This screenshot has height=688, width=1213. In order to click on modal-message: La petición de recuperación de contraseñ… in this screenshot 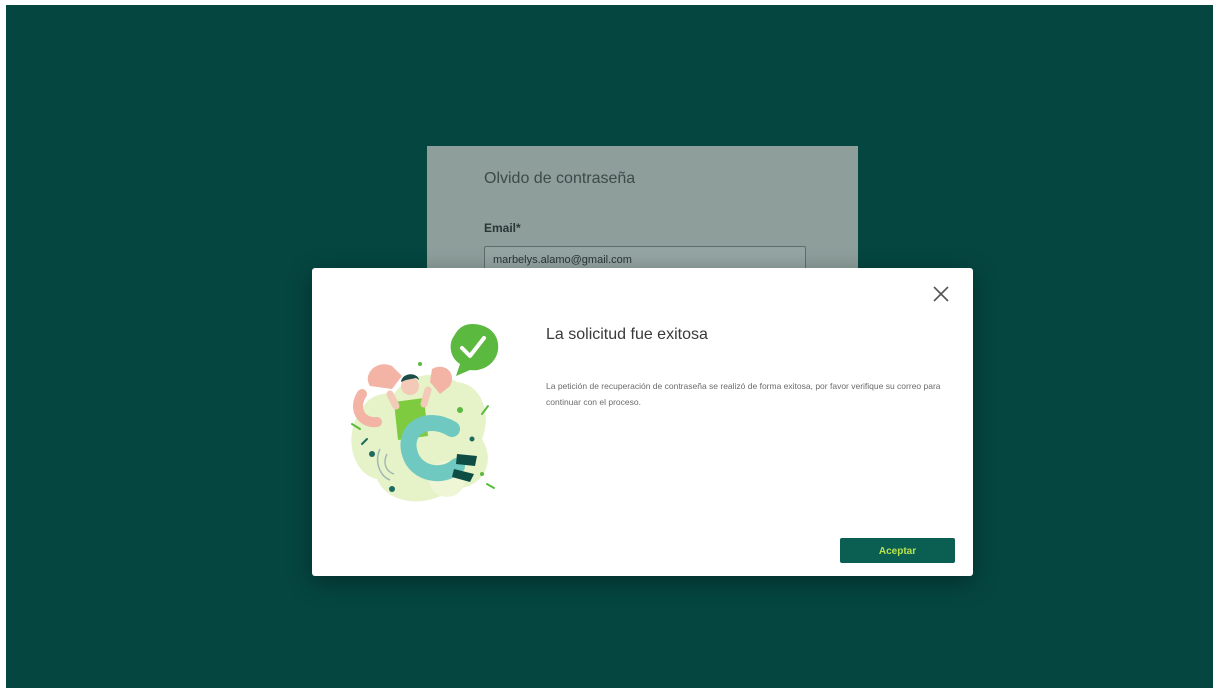, I will do `click(743, 394)`.